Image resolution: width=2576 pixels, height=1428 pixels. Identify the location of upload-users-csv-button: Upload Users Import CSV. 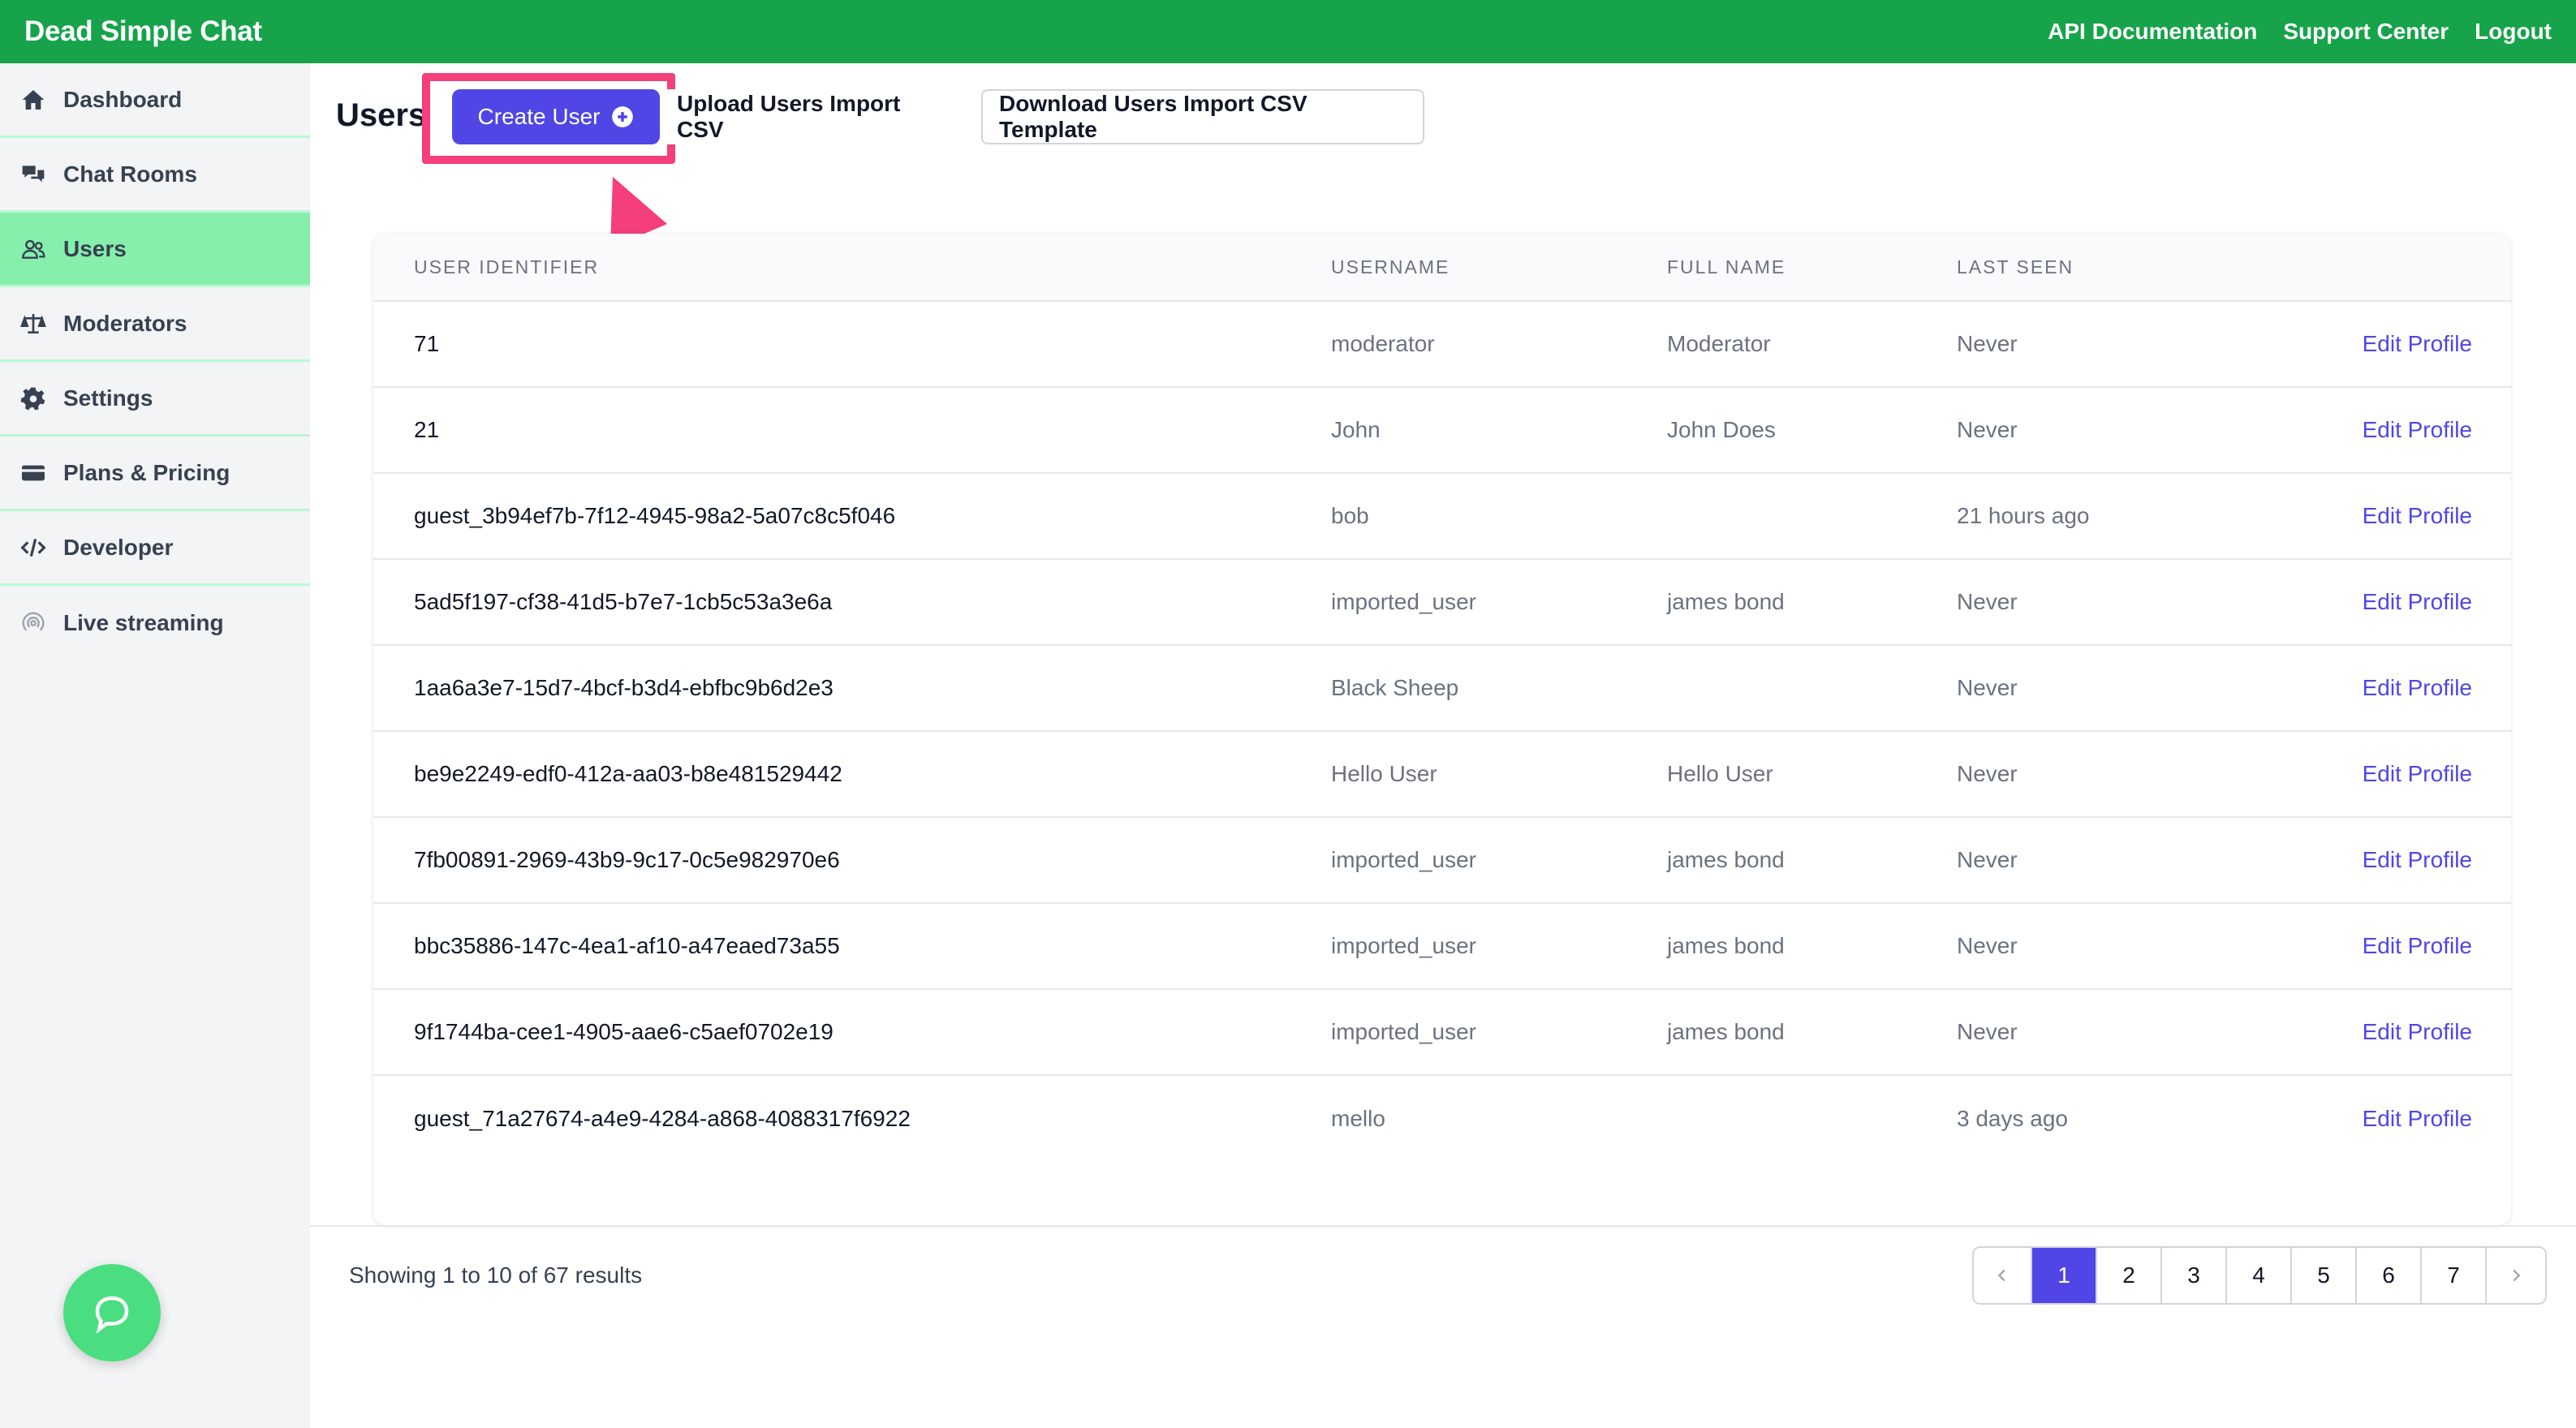
(799, 117).